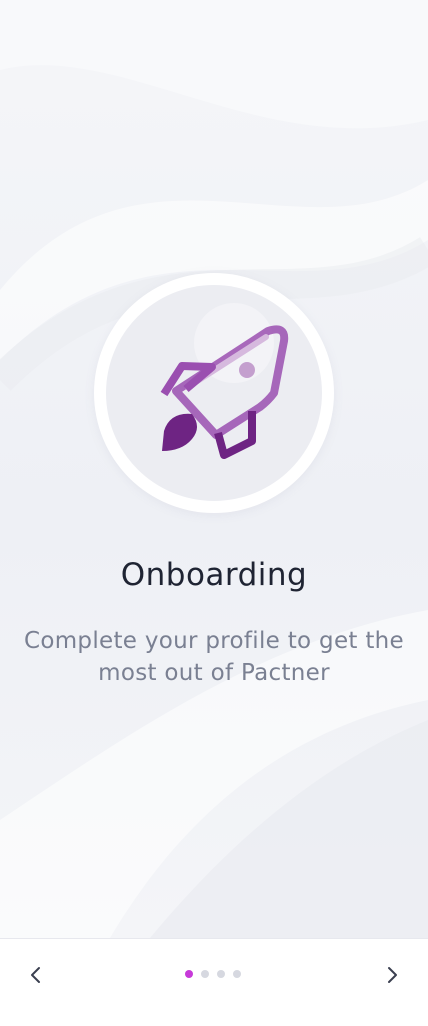 The height and width of the screenshot is (1026, 428). Describe the element at coordinates (214, 982) in the screenshot. I see `pager-footer` at that location.